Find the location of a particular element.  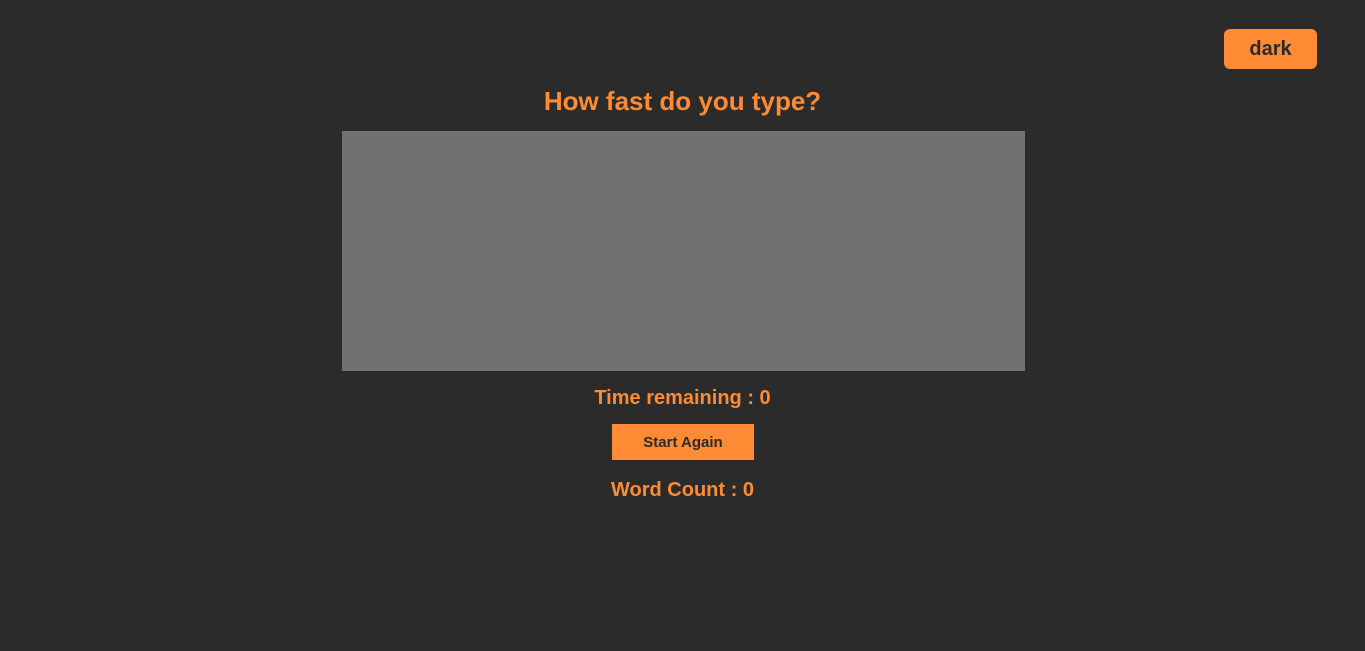

word-count-value: 0 is located at coordinates (748, 490).